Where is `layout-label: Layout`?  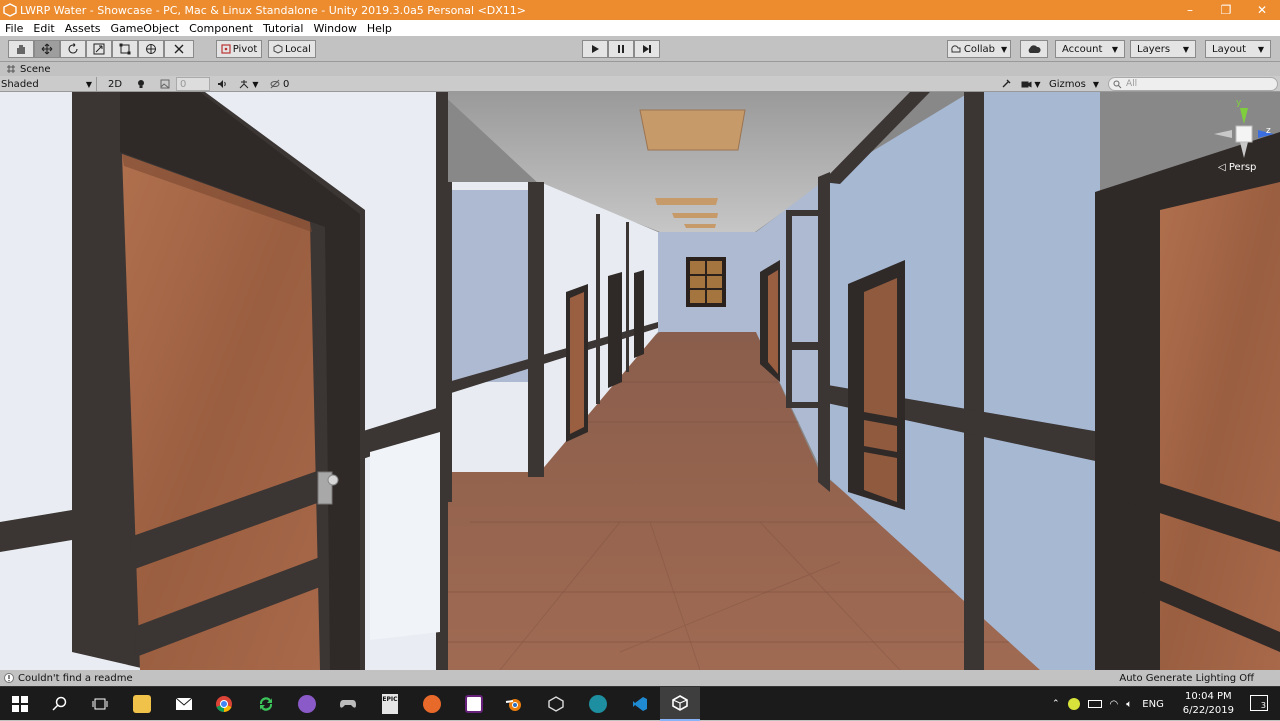
layout-label: Layout is located at coordinates (1229, 49).